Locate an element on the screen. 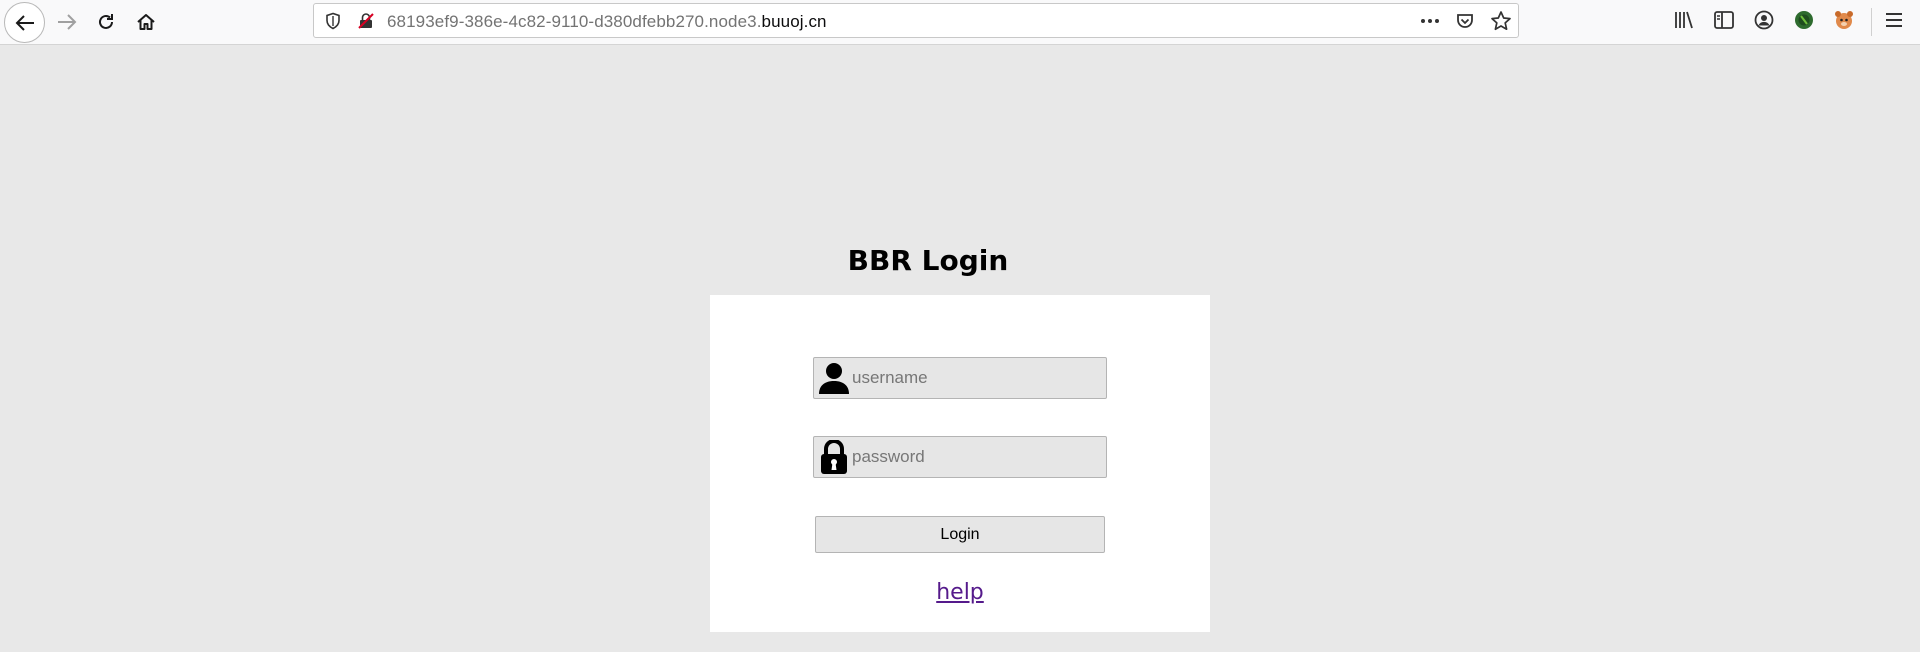 This screenshot has height=652, width=1920. login-form: Login help is located at coordinates (960, 463).